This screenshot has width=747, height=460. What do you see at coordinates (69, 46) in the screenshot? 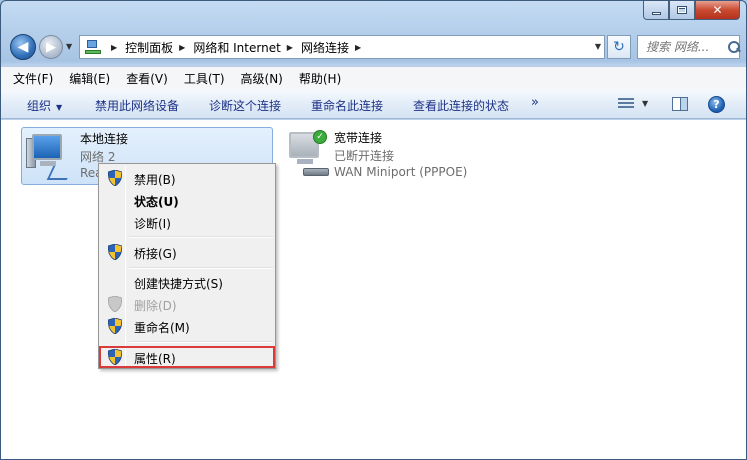
I see `recent-pages-dropdown: ▼` at bounding box center [69, 46].